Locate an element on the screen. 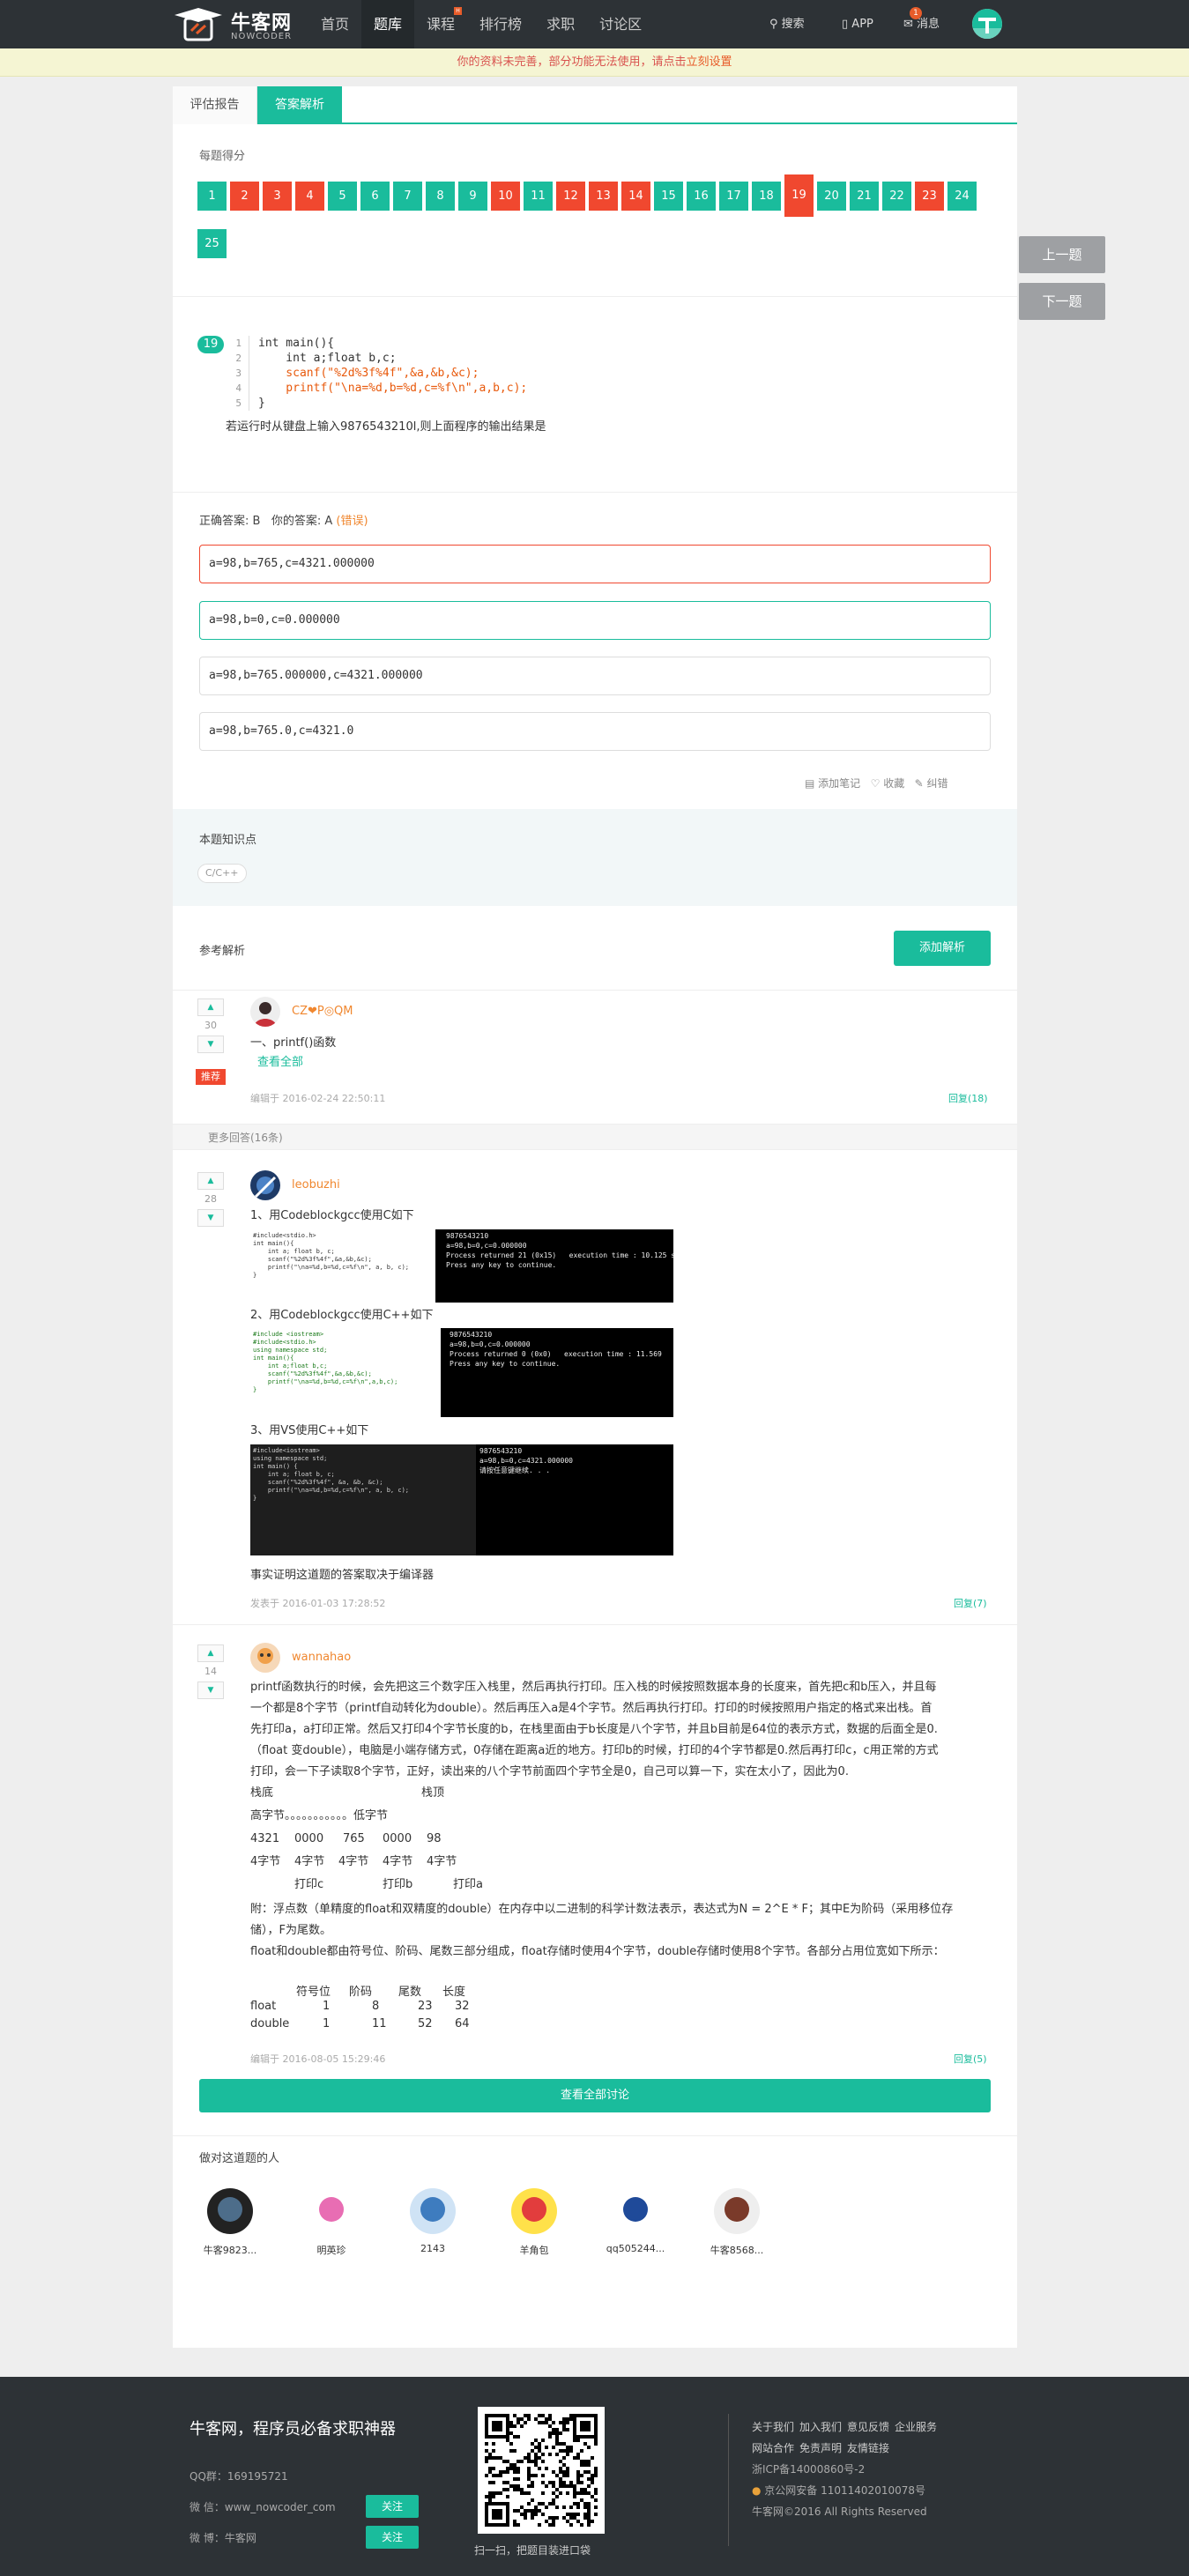 The width and height of the screenshot is (1189, 2576). question-score-20: 20 is located at coordinates (831, 196).